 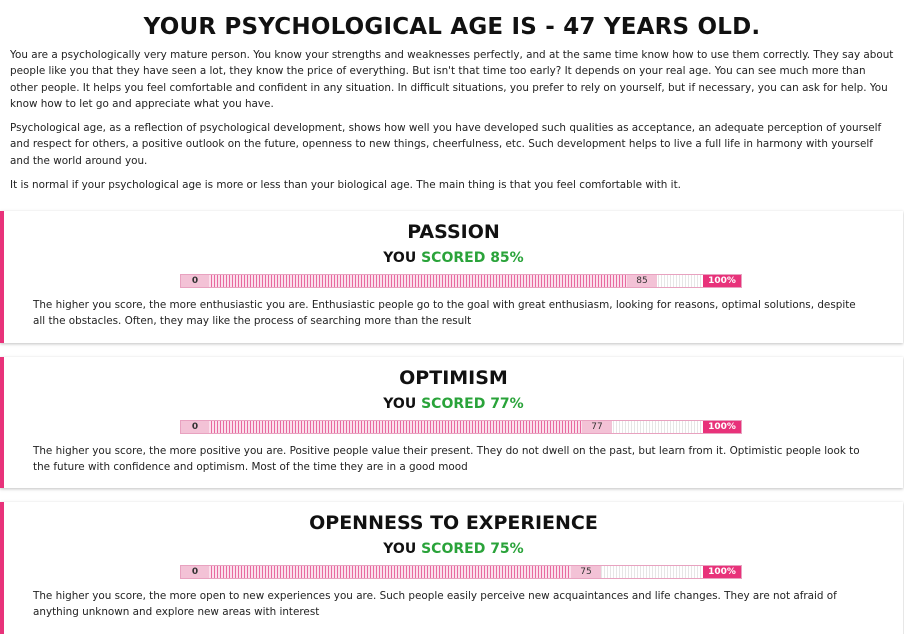 I want to click on score-bar: 0 75 100%, so click(x=461, y=572).